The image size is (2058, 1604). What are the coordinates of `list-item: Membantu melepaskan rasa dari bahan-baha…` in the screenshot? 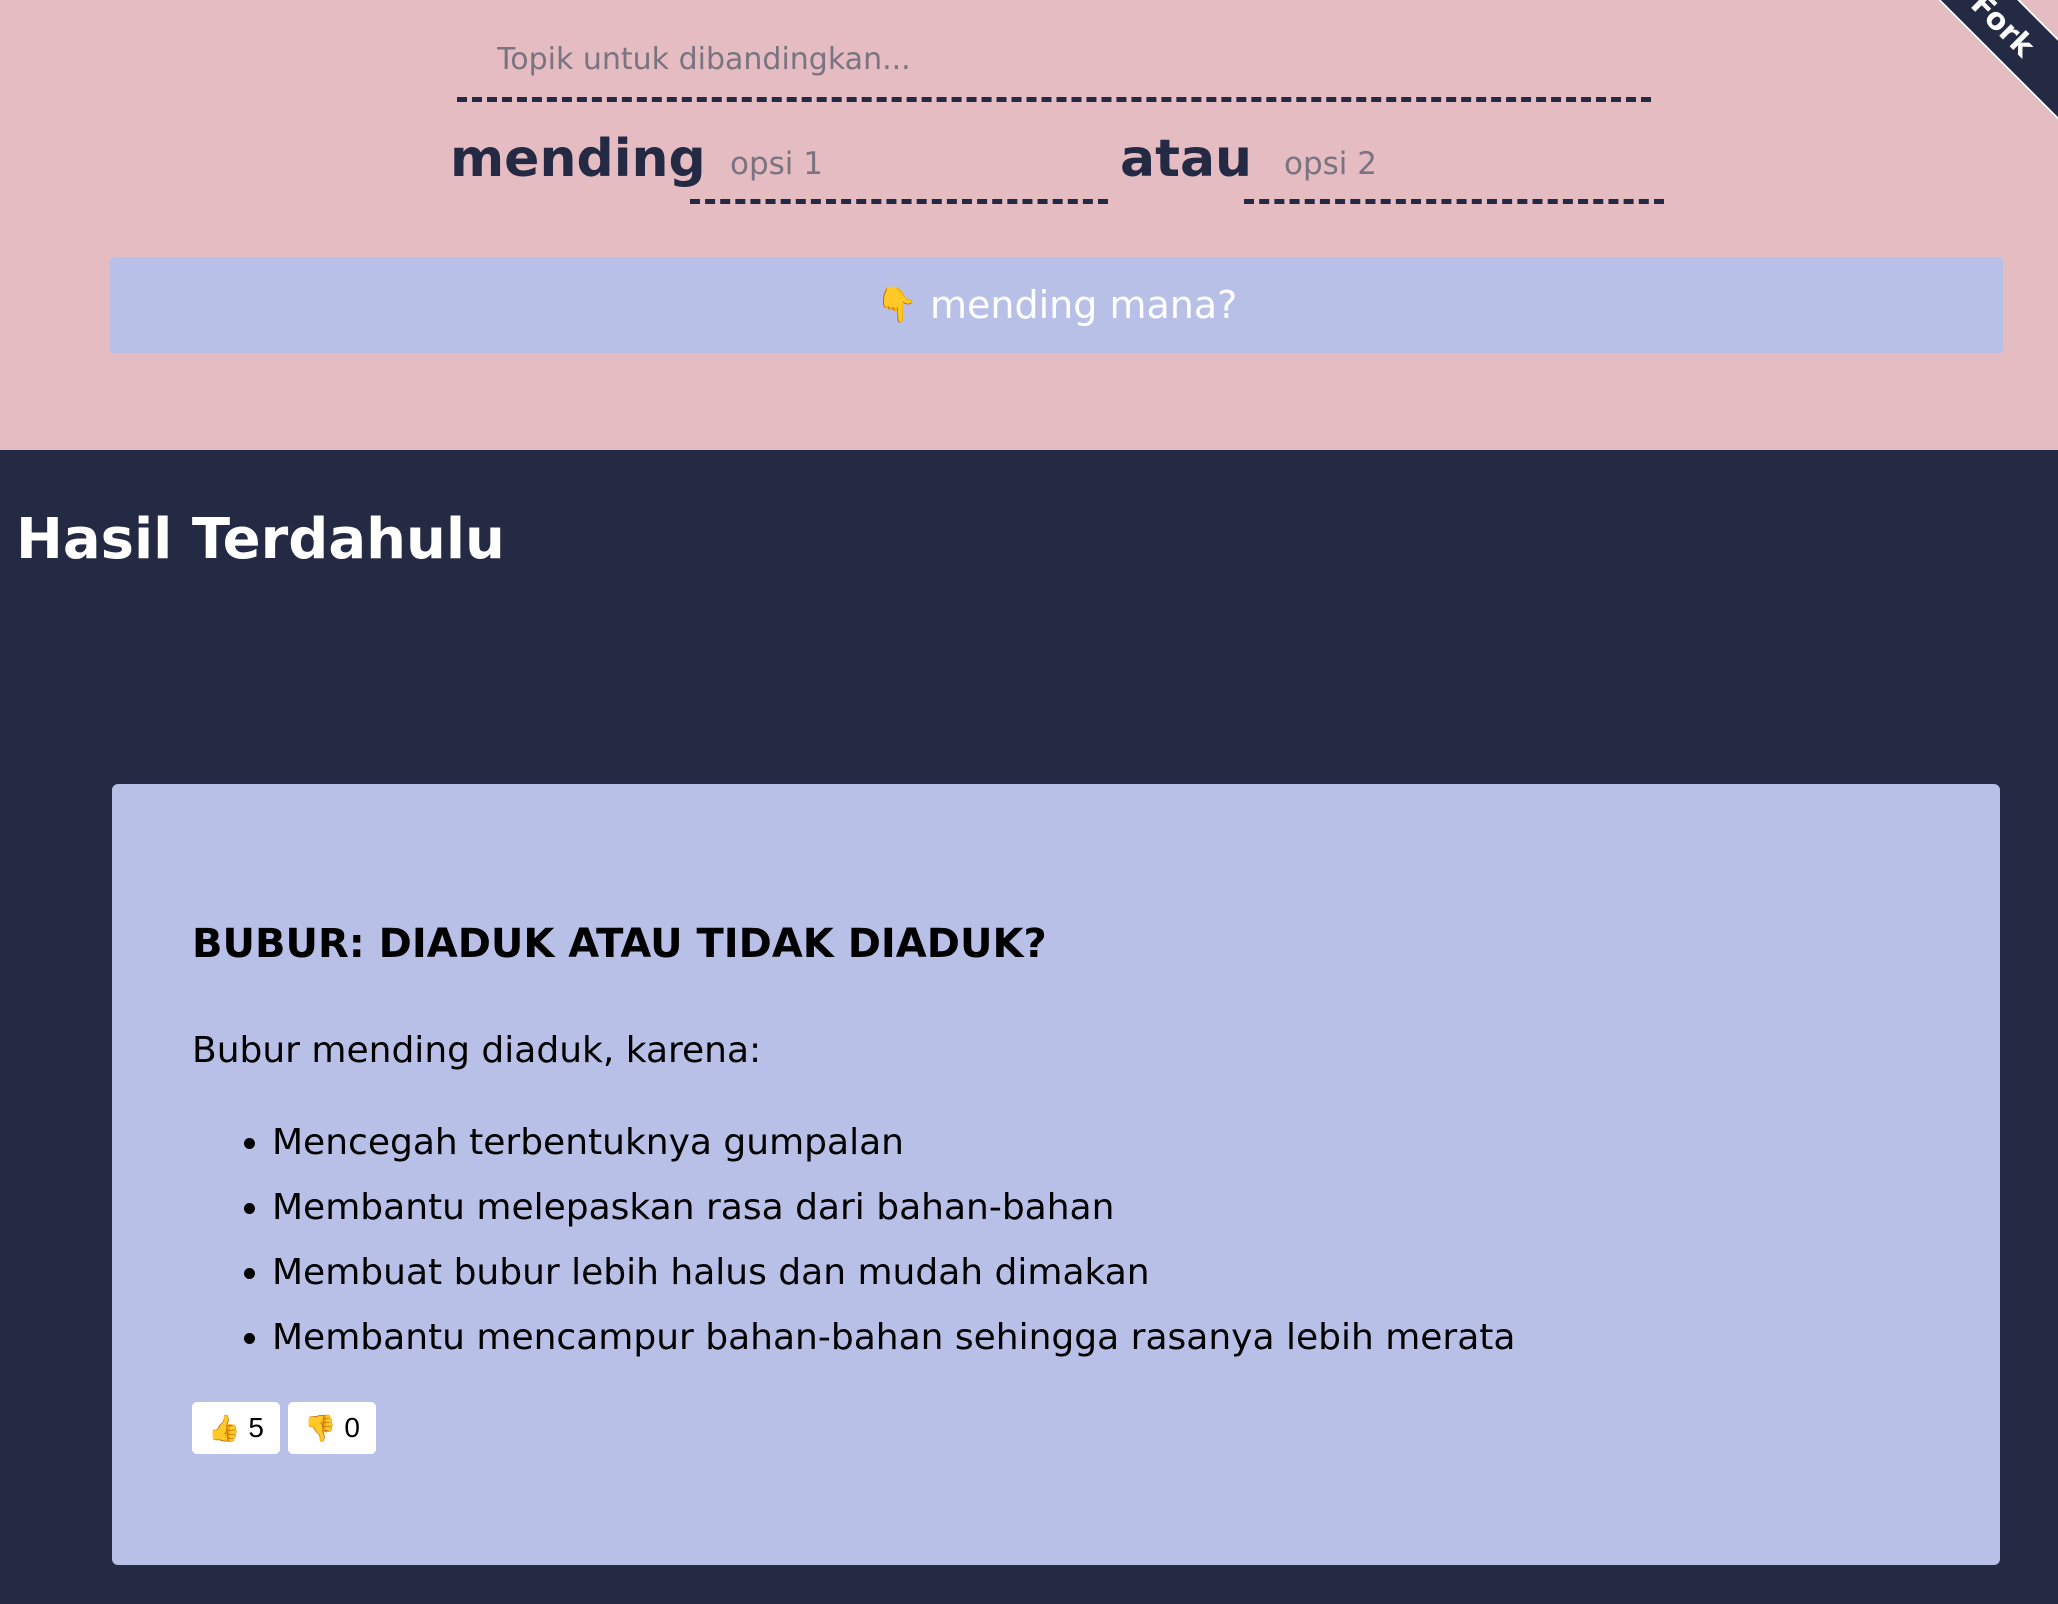 It's located at (1096, 1215).